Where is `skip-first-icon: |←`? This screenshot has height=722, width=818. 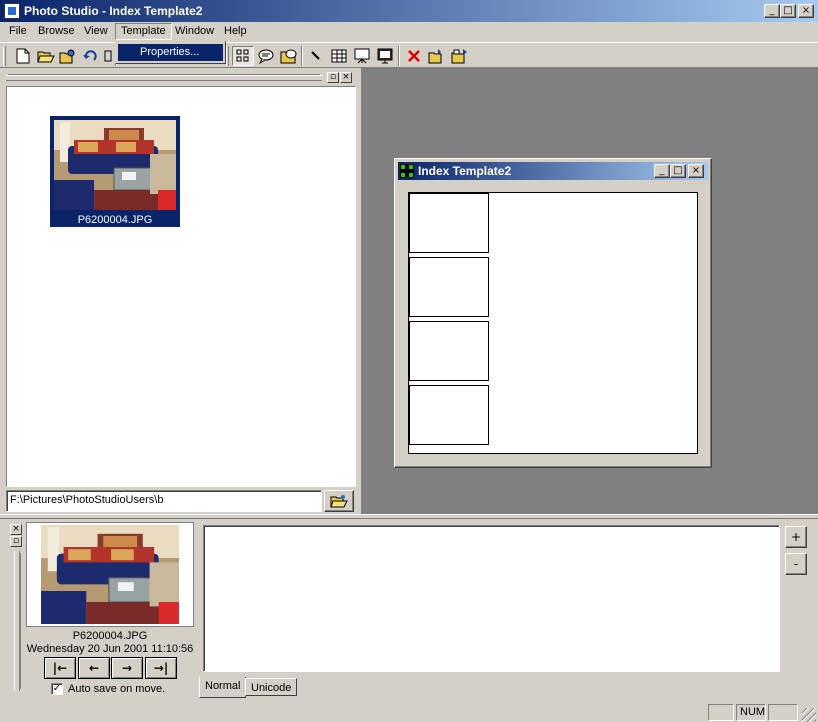 skip-first-icon: |← is located at coordinates (60, 668).